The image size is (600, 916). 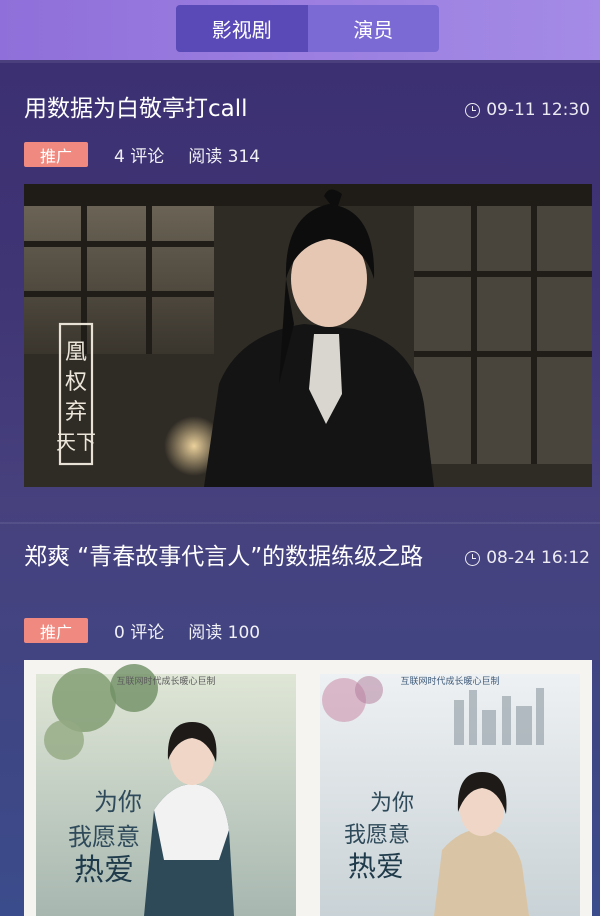 What do you see at coordinates (229, 557) in the screenshot?
I see `article-title: 郑爽 “青春故事代言人”的数据练级之路` at bounding box center [229, 557].